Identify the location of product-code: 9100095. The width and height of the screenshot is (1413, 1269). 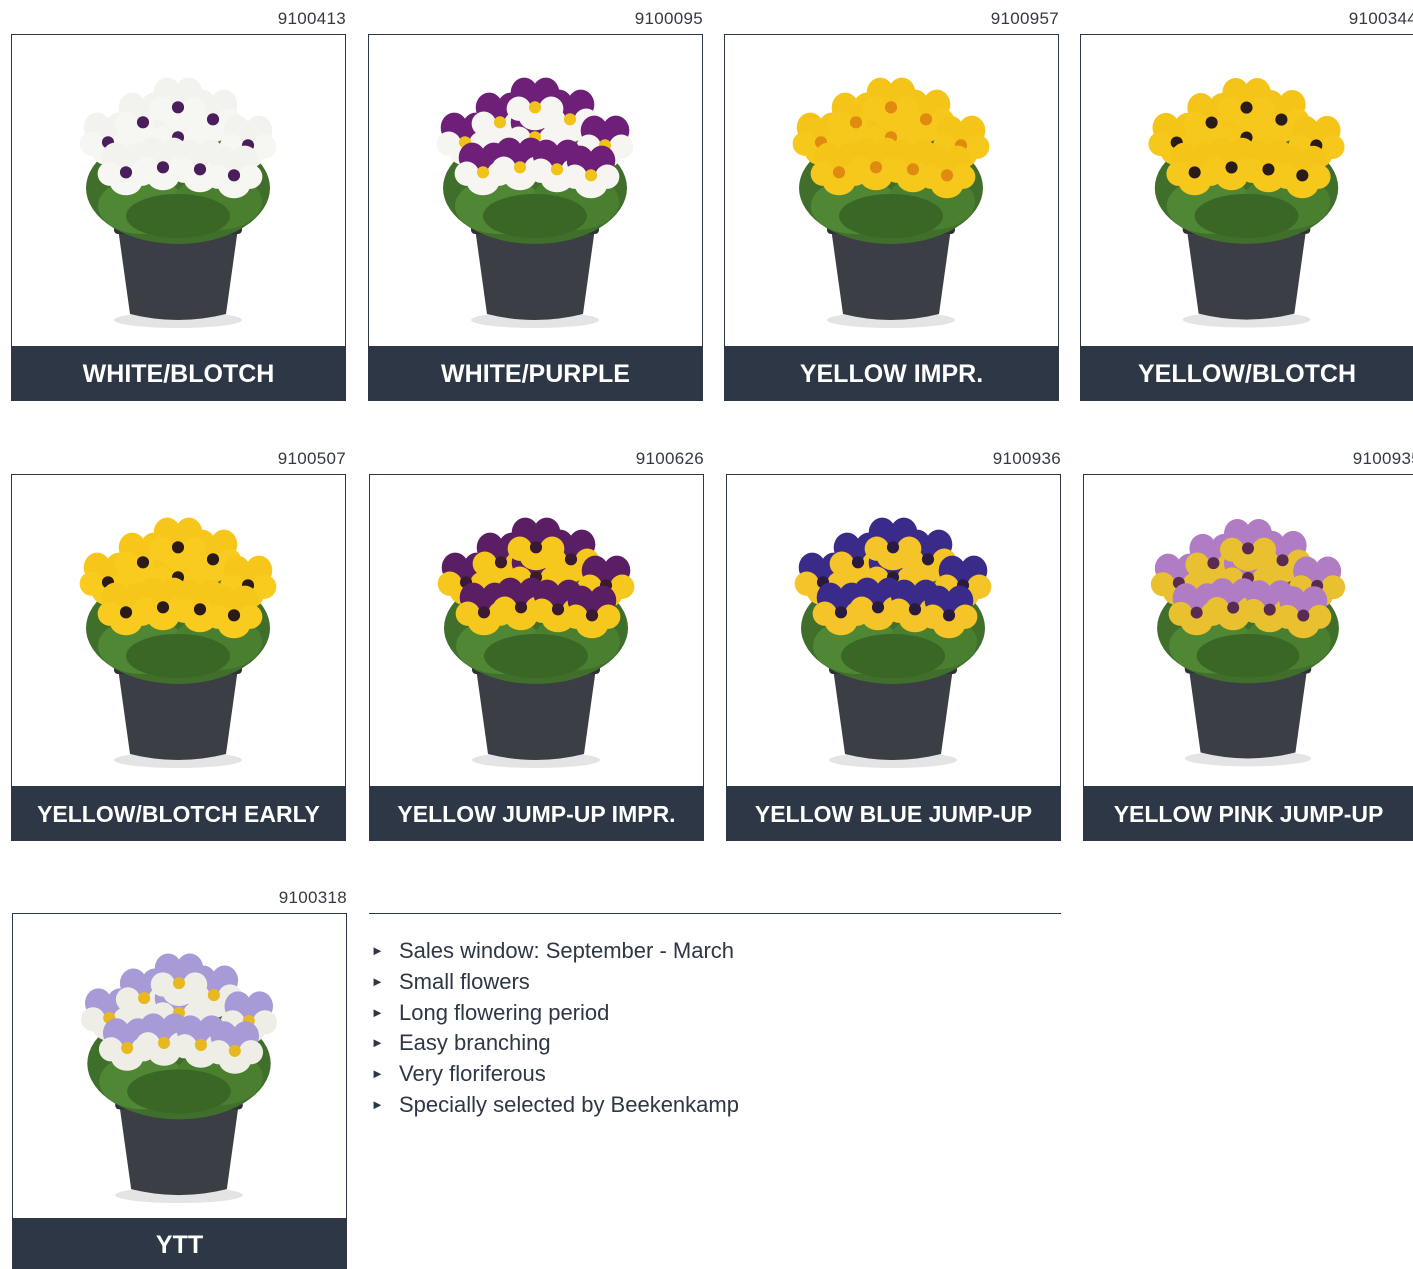
(668, 18).